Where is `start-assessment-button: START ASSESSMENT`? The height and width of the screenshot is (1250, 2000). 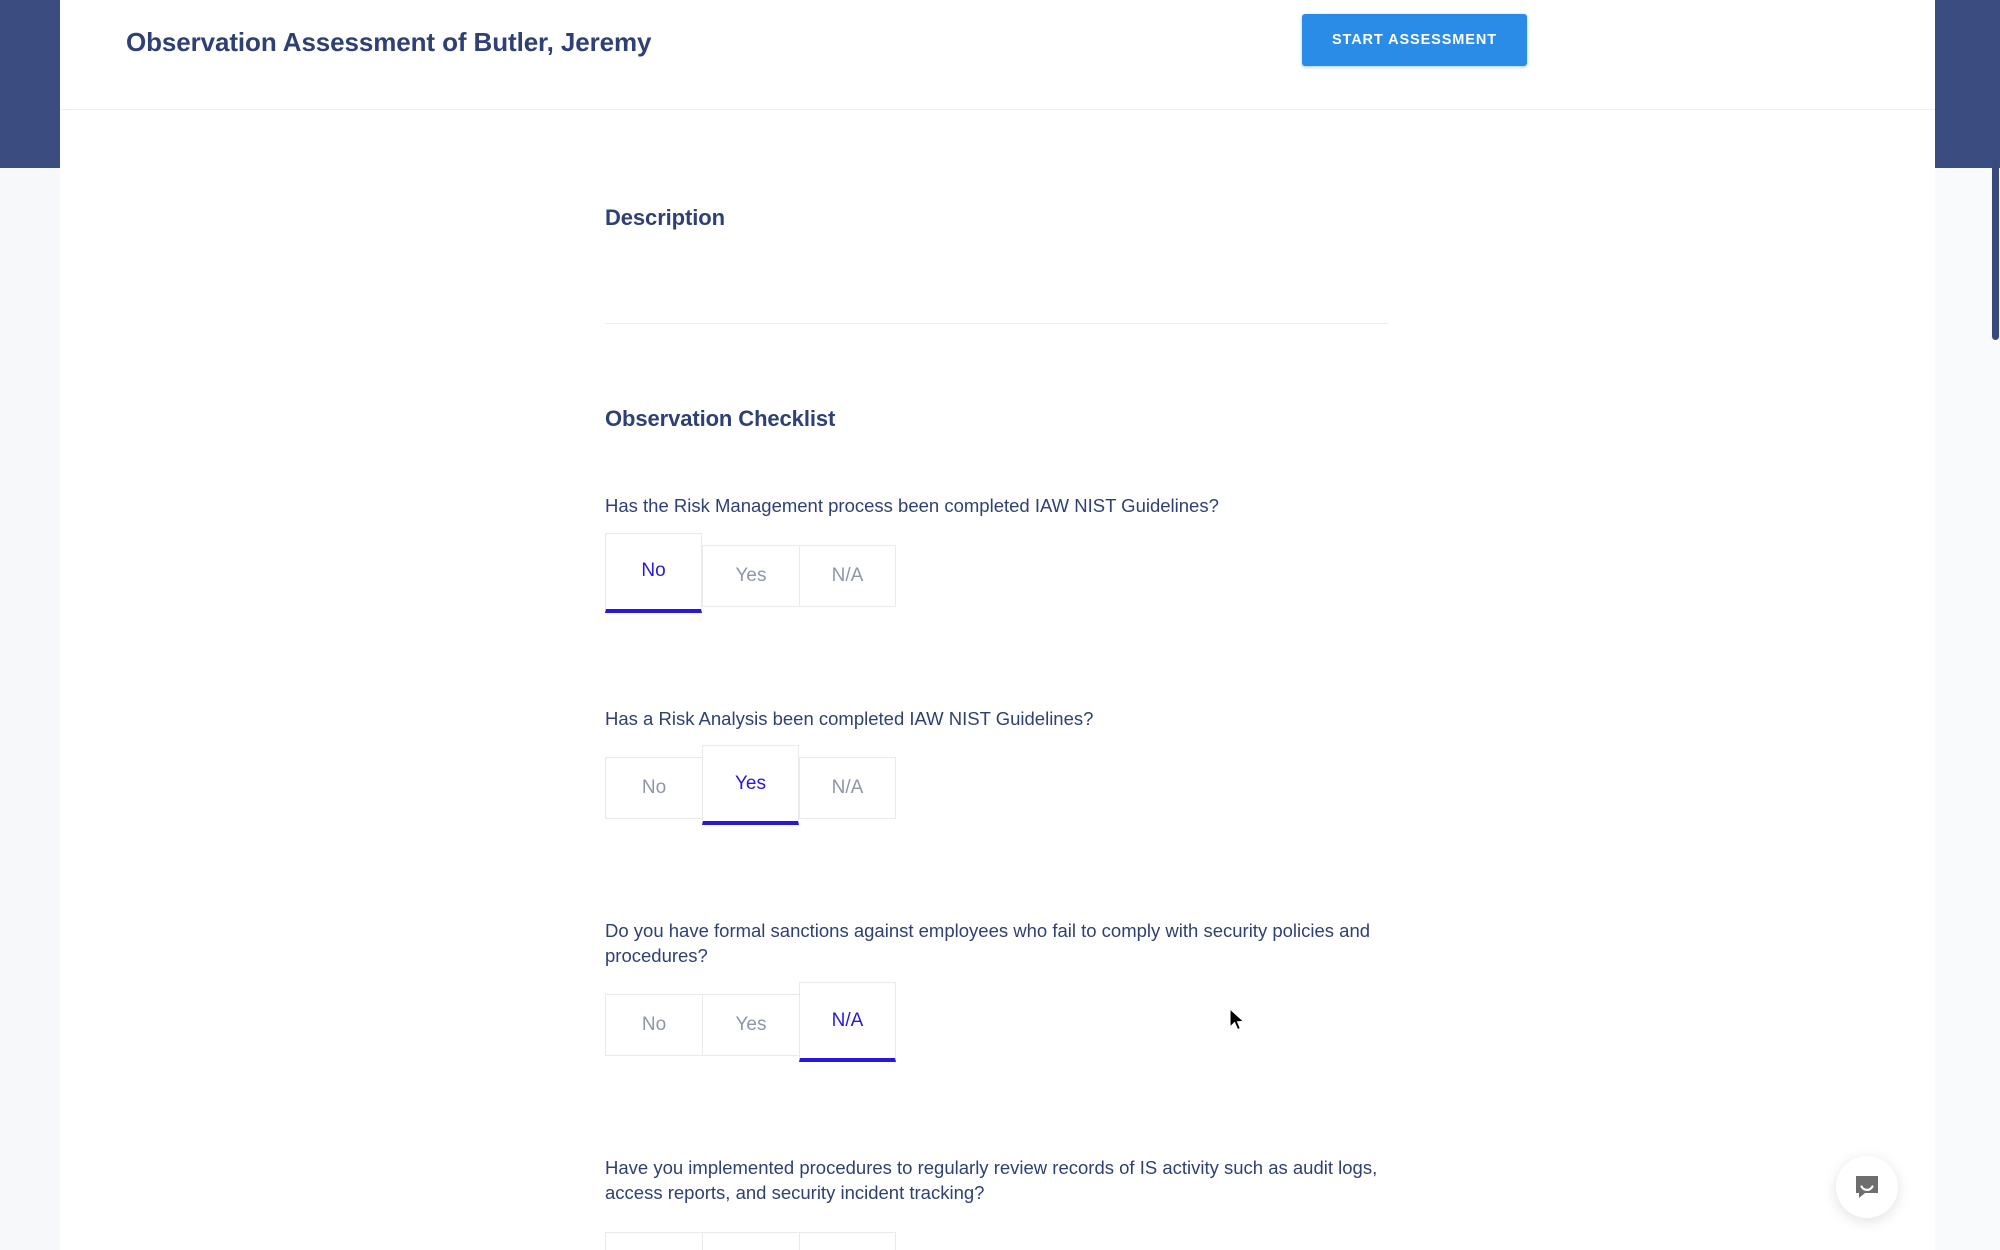
start-assessment-button: START ASSESSMENT is located at coordinates (1414, 40).